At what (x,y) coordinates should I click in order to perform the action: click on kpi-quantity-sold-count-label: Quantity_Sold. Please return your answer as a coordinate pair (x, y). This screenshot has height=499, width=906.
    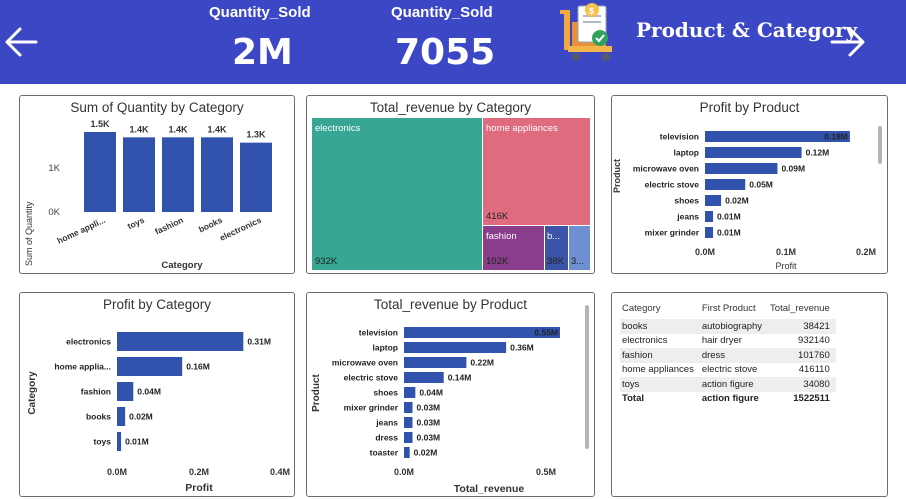
    Looking at the image, I should click on (442, 12).